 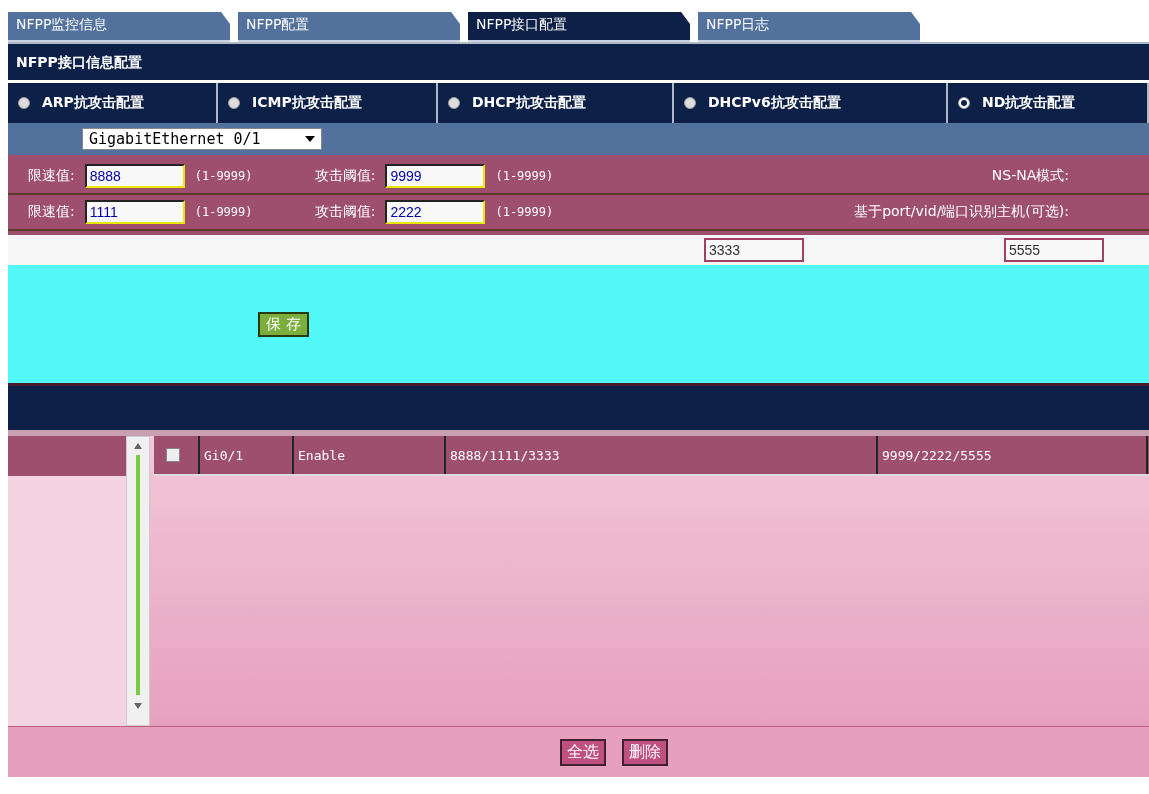 I want to click on input-field: 9999, so click(x=435, y=176).